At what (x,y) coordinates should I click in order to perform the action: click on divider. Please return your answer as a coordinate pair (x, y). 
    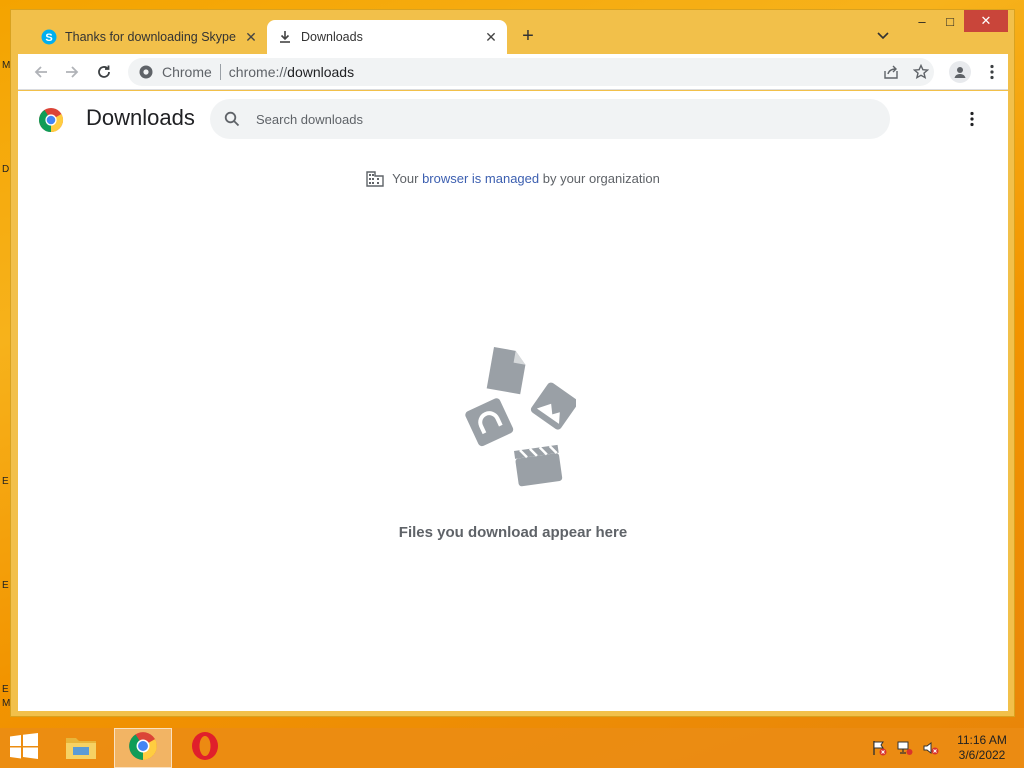
    Looking at the image, I should click on (220, 72).